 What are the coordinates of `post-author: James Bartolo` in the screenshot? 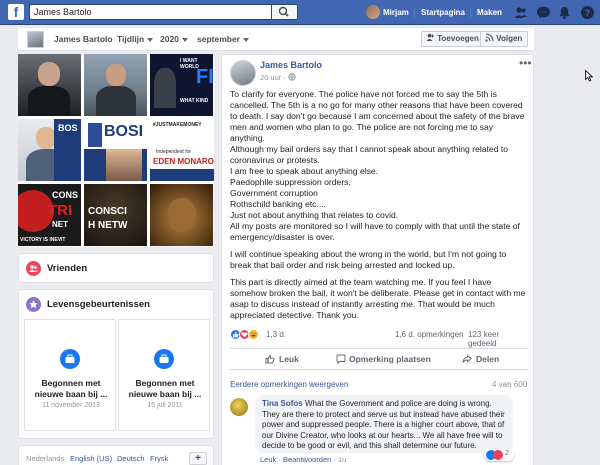 It's located at (291, 65).